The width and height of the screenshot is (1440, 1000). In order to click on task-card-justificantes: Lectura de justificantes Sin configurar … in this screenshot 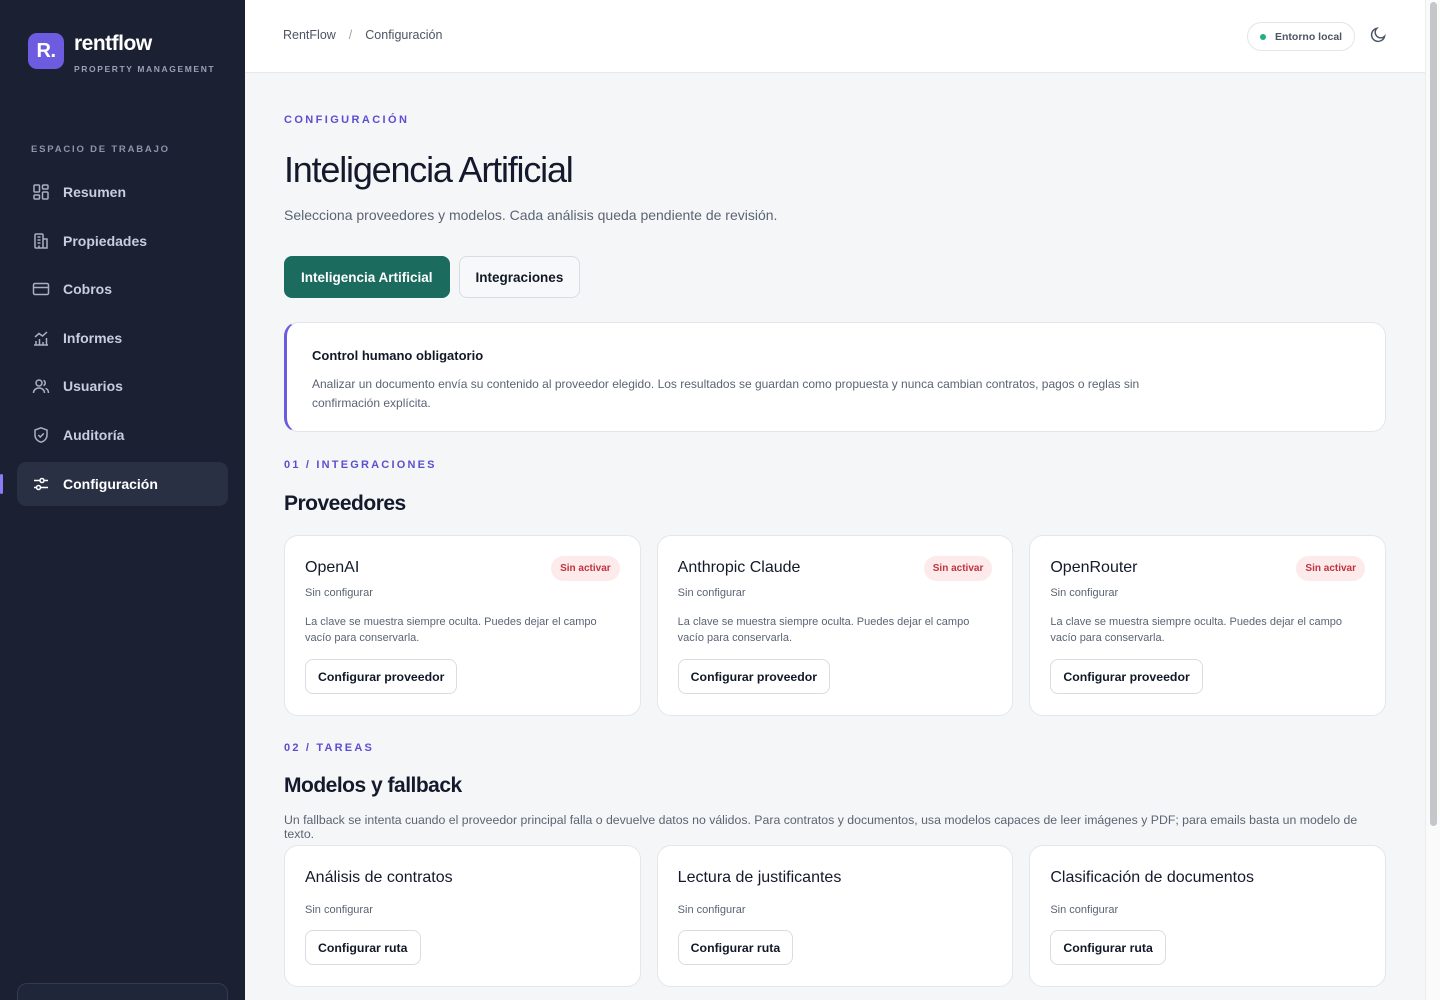, I will do `click(835, 916)`.